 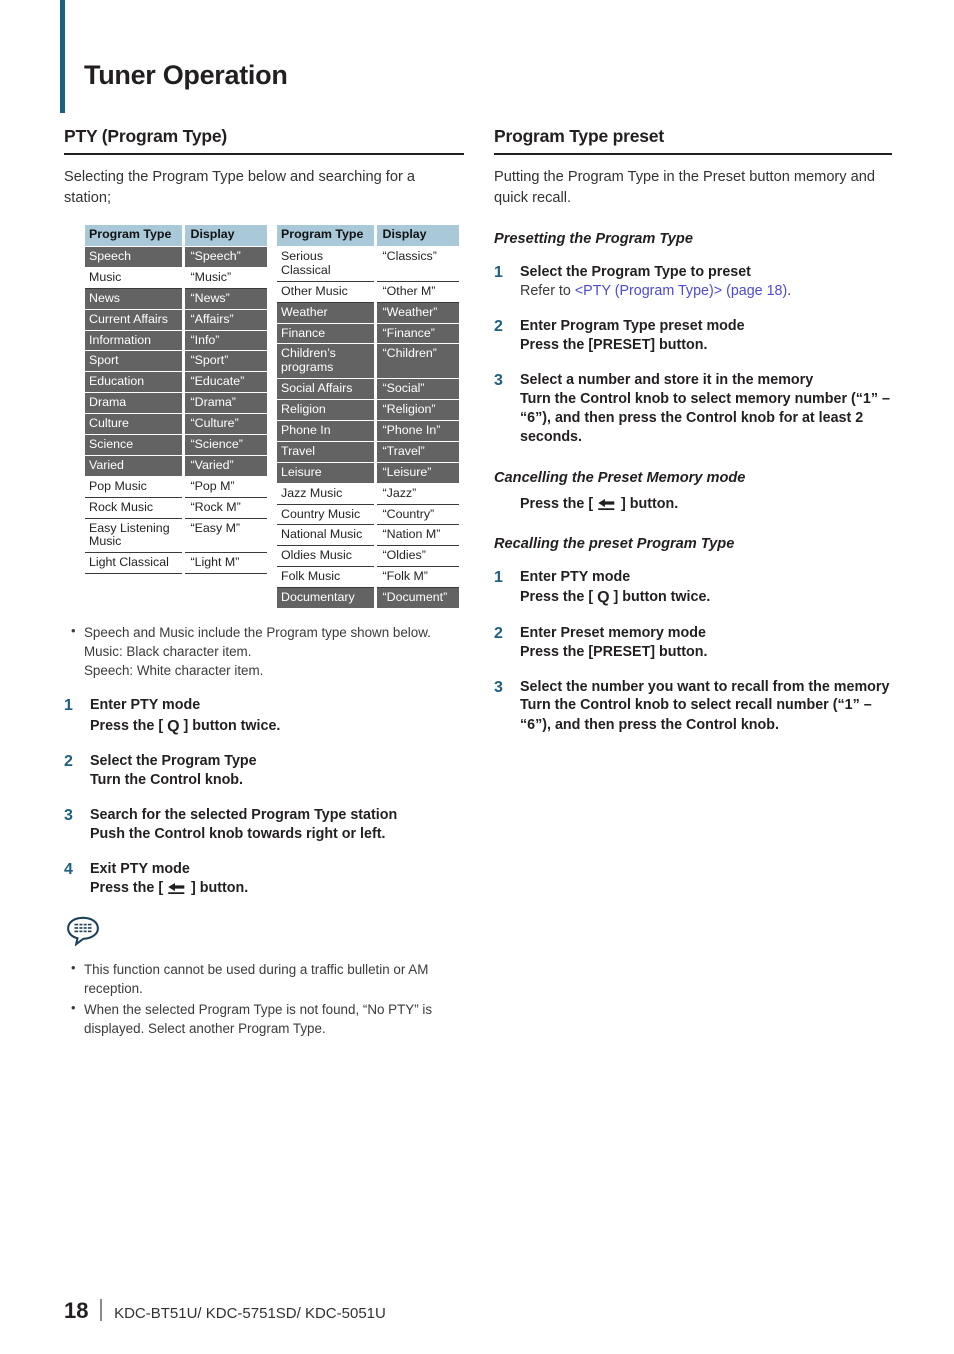 What do you see at coordinates (417, 361) in the screenshot?
I see `cell-display: “Children”` at bounding box center [417, 361].